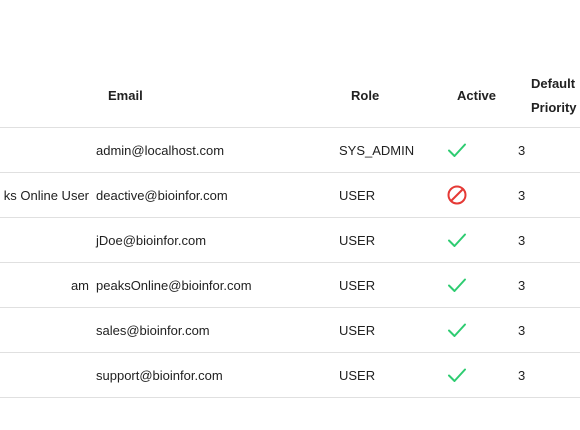 Image resolution: width=580 pixels, height=430 pixels. Describe the element at coordinates (377, 150) in the screenshot. I see `user-role: SYS_ADMIN` at that location.